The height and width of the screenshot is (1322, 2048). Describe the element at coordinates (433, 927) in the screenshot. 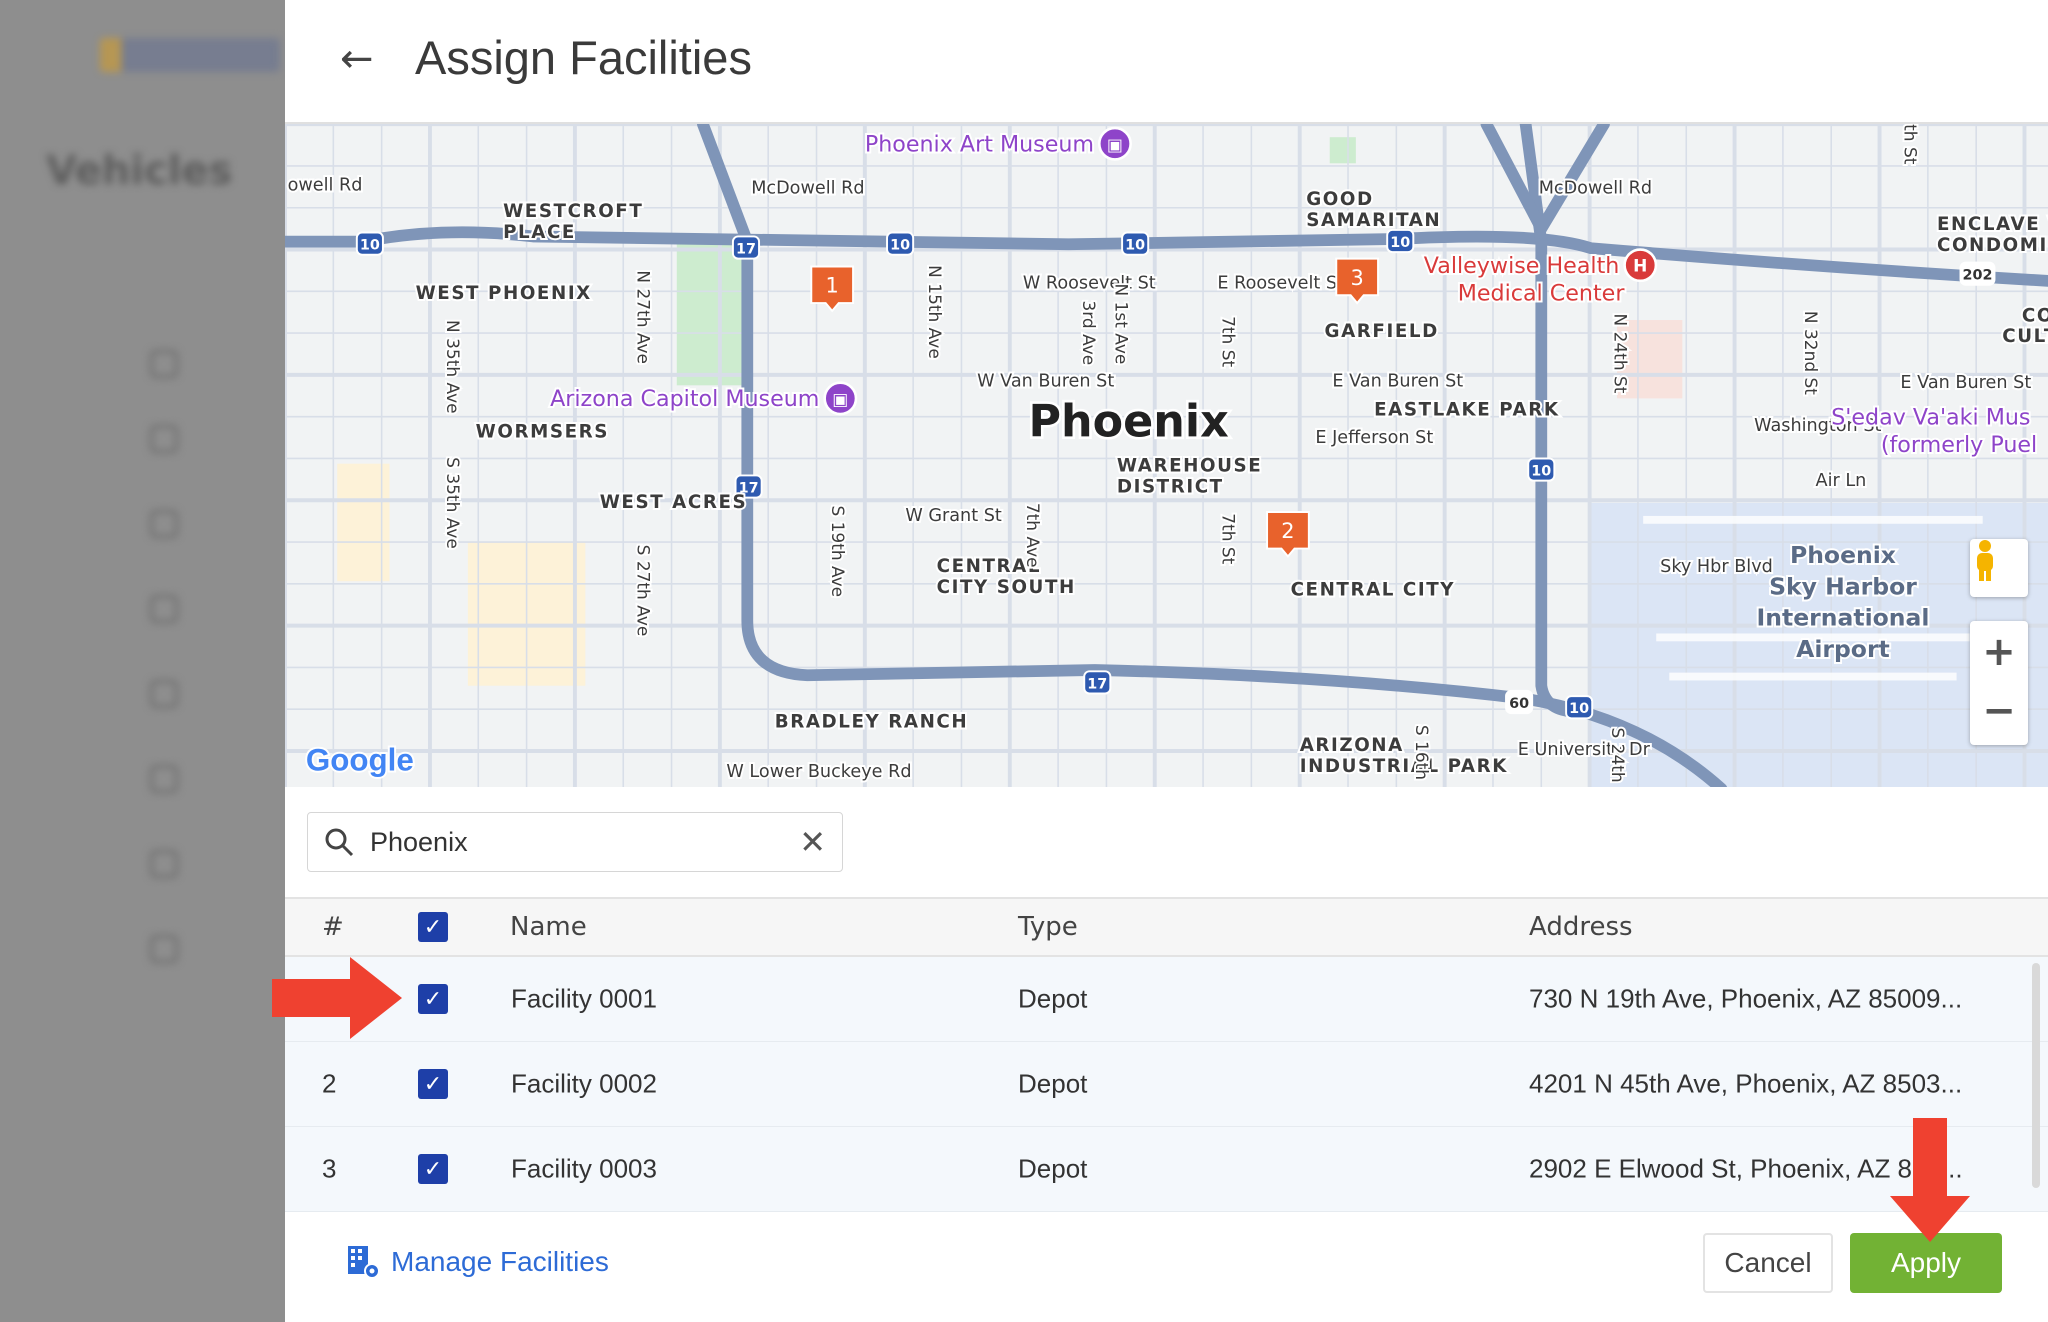

I see `select-all-checkbox: ✓` at that location.